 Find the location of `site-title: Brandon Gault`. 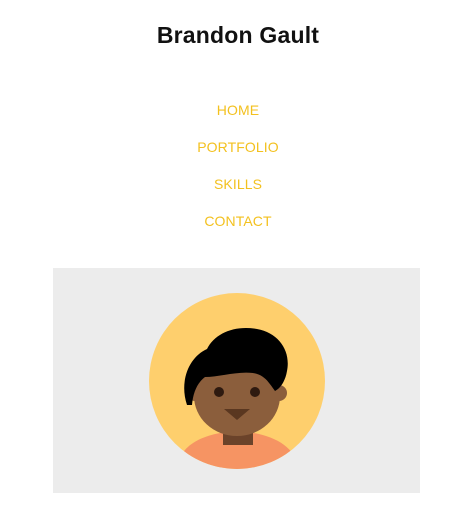

site-title: Brandon Gault is located at coordinates (238, 35).